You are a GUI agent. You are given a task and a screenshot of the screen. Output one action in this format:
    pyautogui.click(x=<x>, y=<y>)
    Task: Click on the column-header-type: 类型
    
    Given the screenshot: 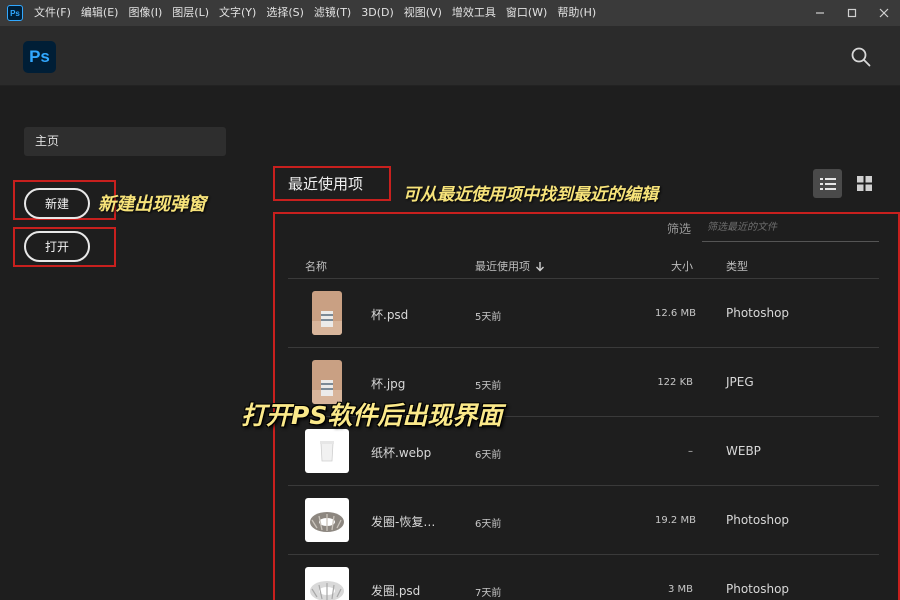 What is the action you would take?
    pyautogui.click(x=737, y=266)
    